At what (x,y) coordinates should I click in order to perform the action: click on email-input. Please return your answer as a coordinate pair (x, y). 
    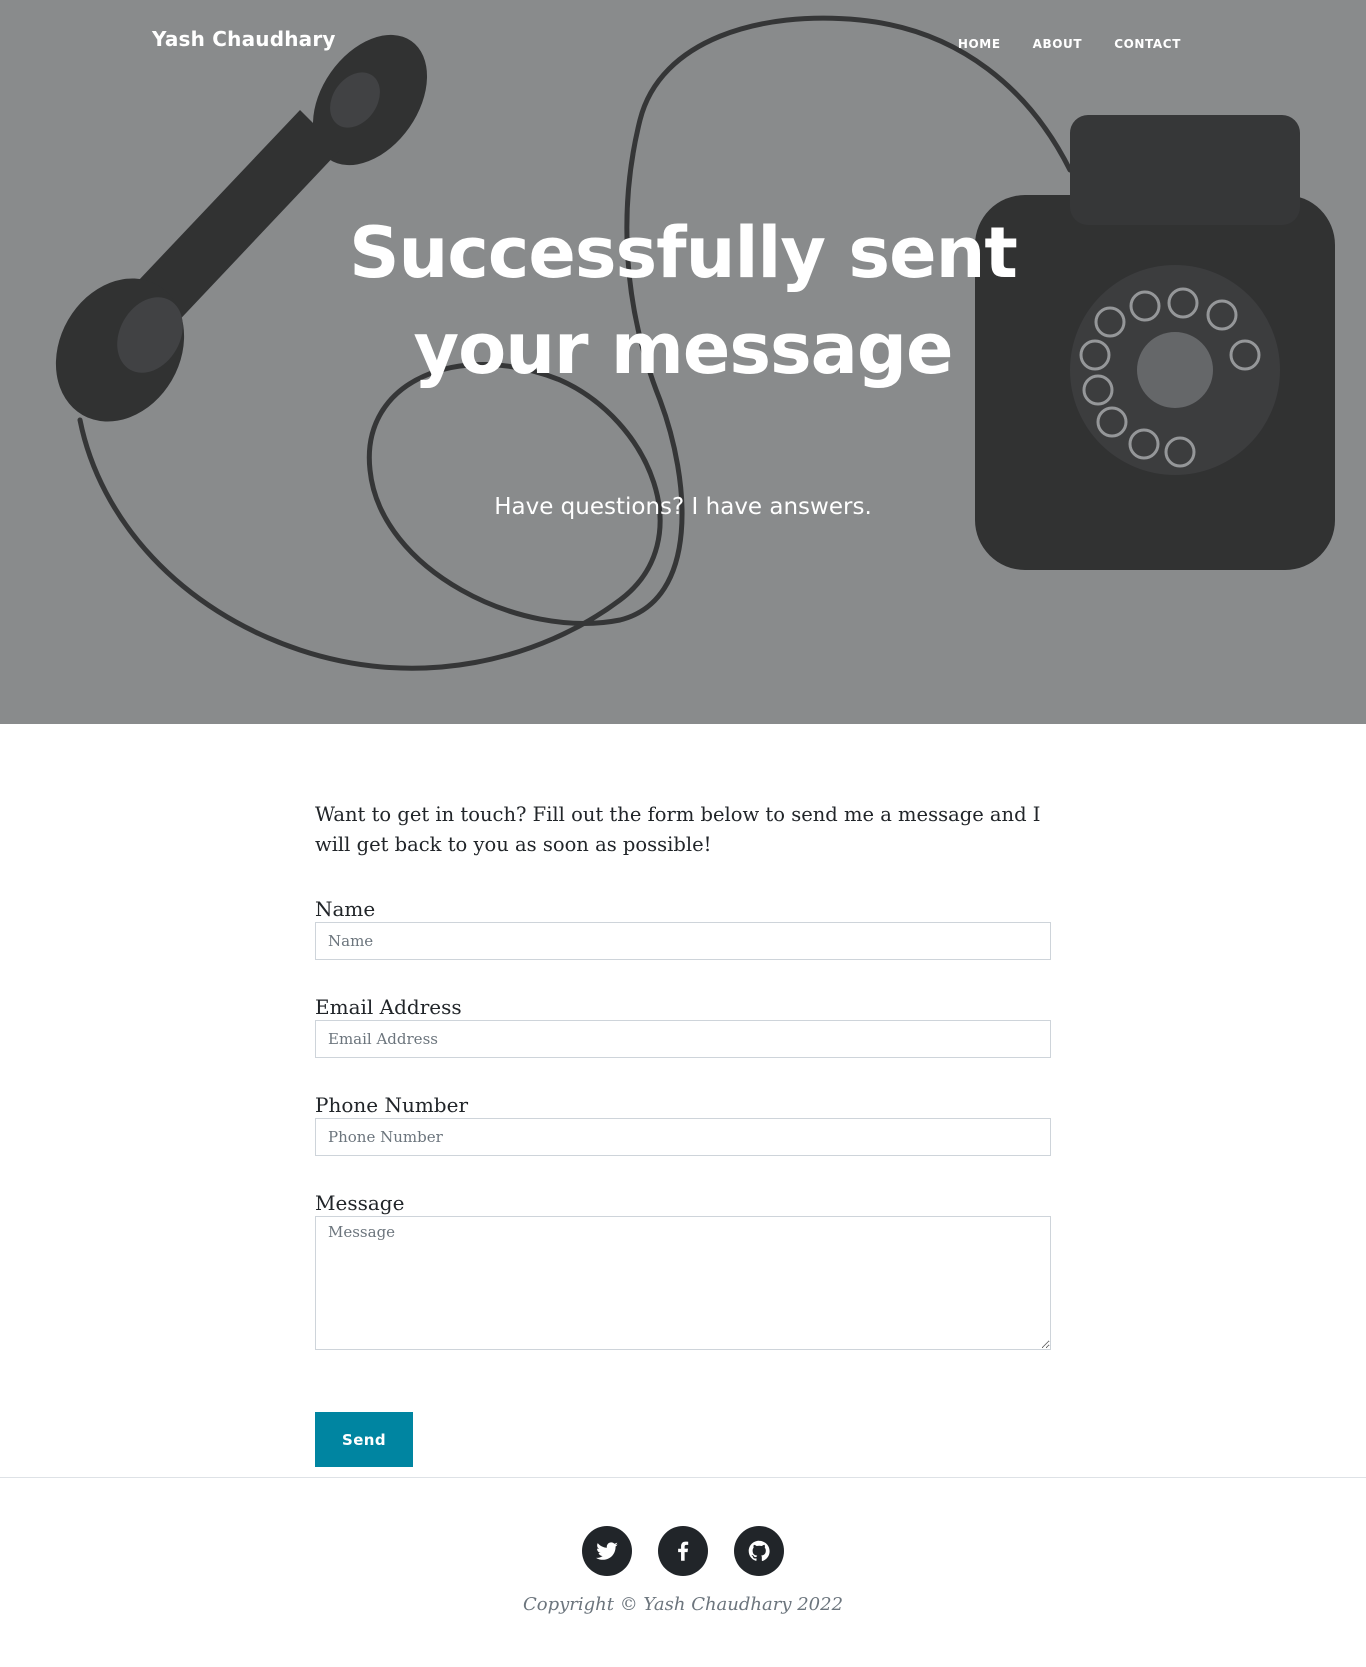
    Looking at the image, I should click on (683, 1039).